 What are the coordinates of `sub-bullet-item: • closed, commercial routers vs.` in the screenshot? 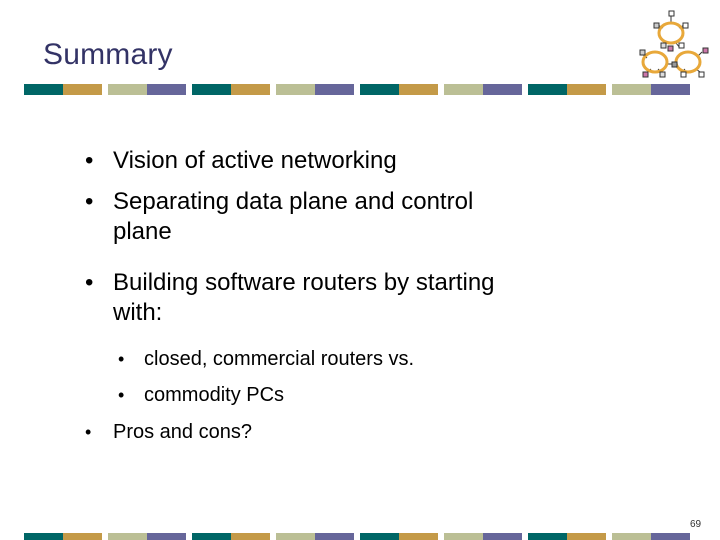 It's located at (266, 359).